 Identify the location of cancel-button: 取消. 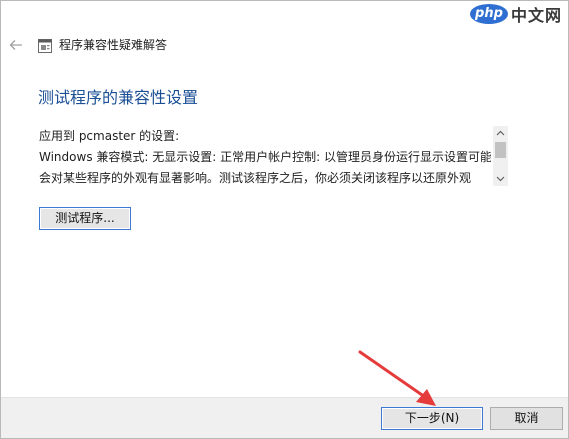
(526, 418).